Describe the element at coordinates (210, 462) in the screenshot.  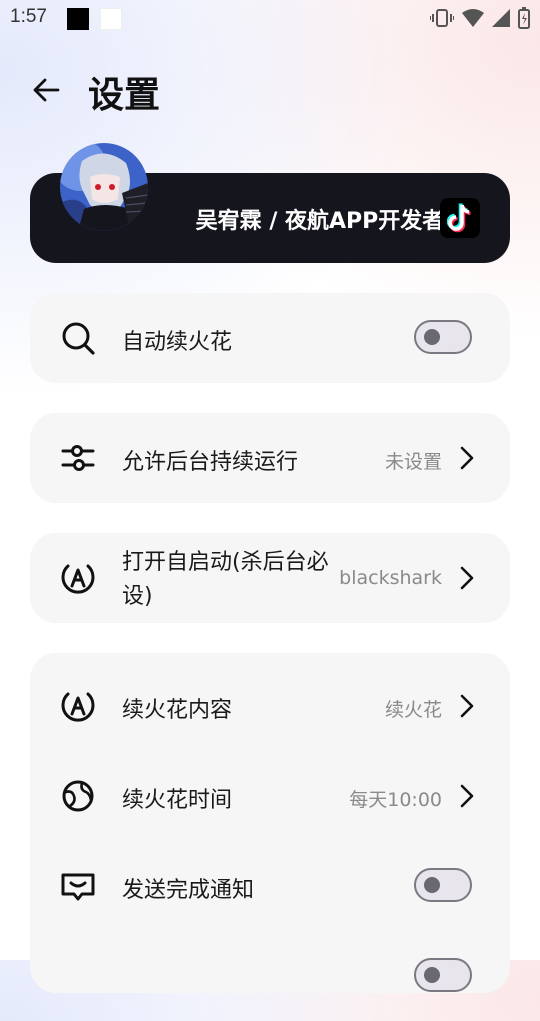
I see `background-run-label: 允许后台持续运行` at that location.